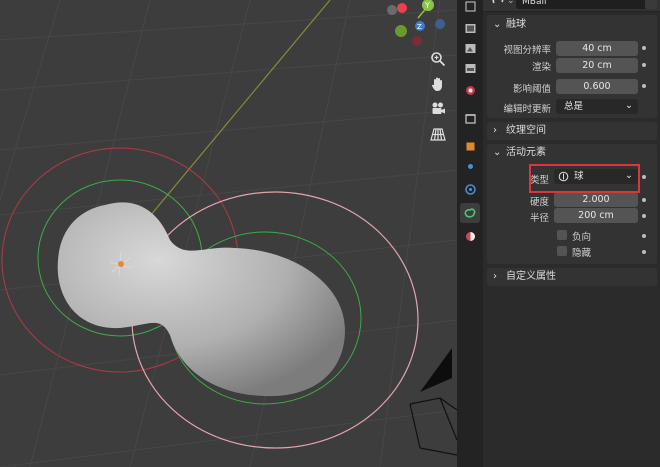  Describe the element at coordinates (419, 27) in the screenshot. I see `gizmo-z-label: Z` at that location.